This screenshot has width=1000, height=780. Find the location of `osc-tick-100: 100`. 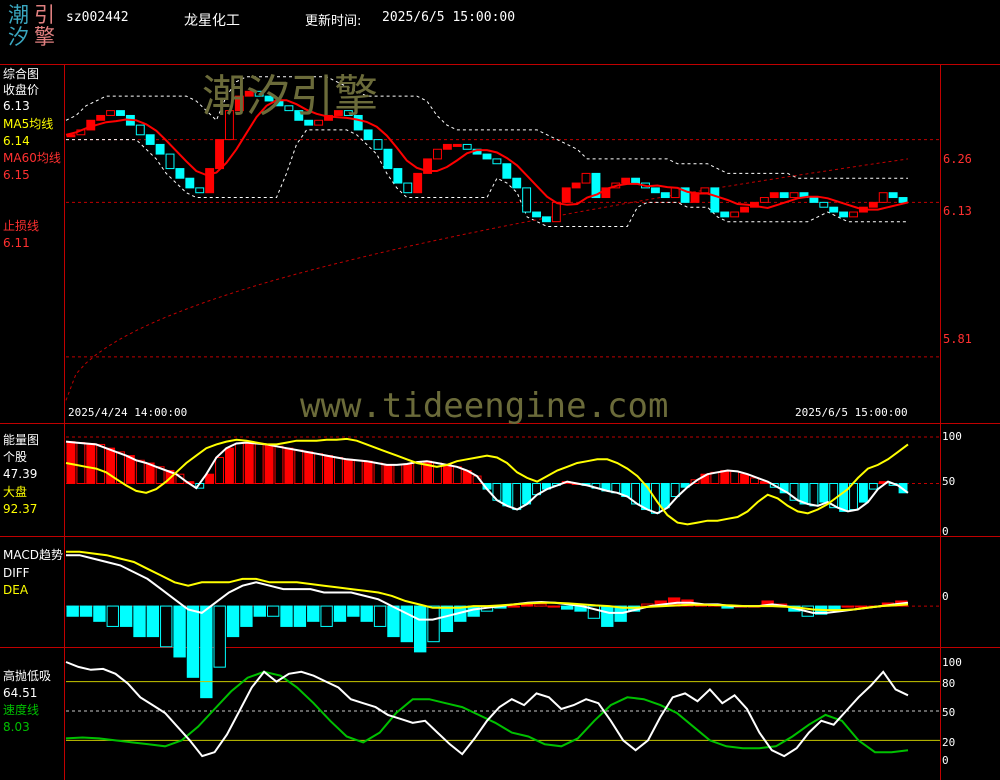

osc-tick-100: 100 is located at coordinates (952, 662).